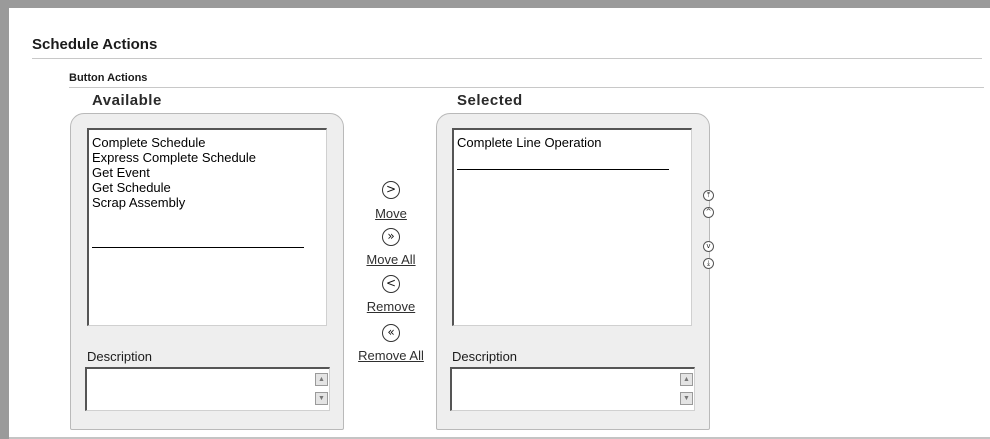 The height and width of the screenshot is (439, 990). I want to click on available-item: Scrap Assembly, so click(174, 202).